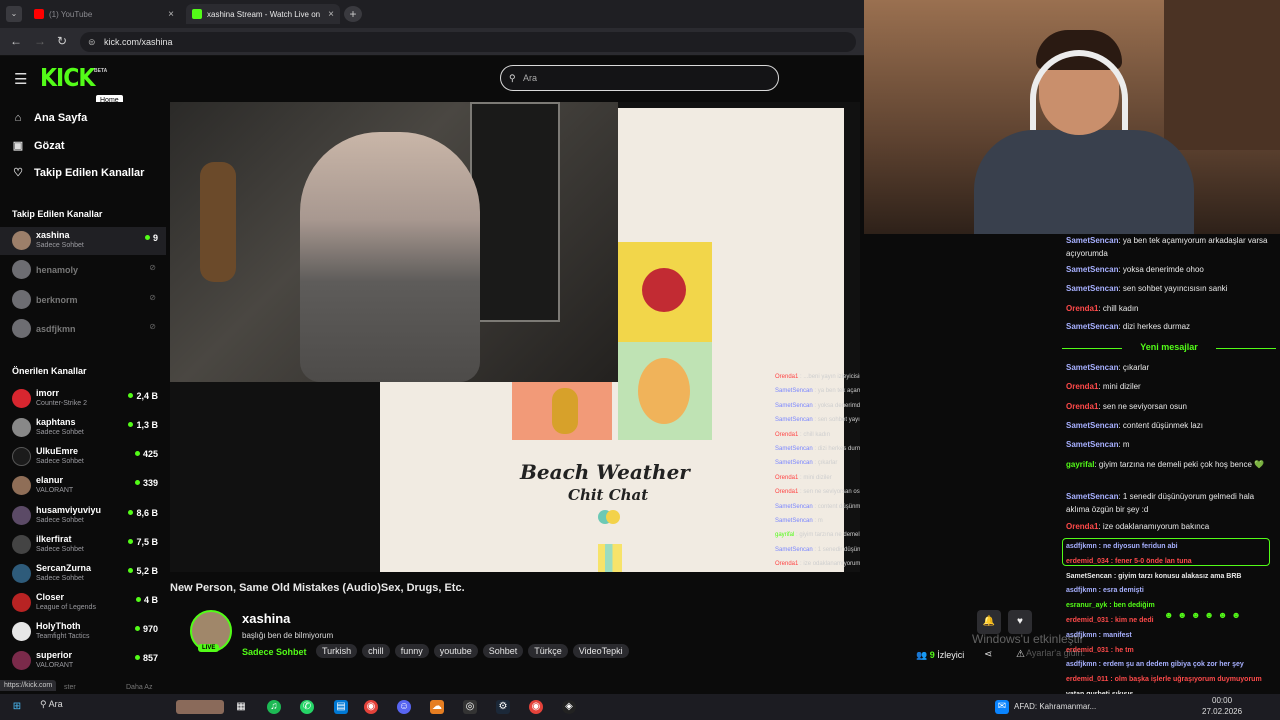 This screenshot has height=720, width=1280. I want to click on tag: Türkçe, so click(548, 651).